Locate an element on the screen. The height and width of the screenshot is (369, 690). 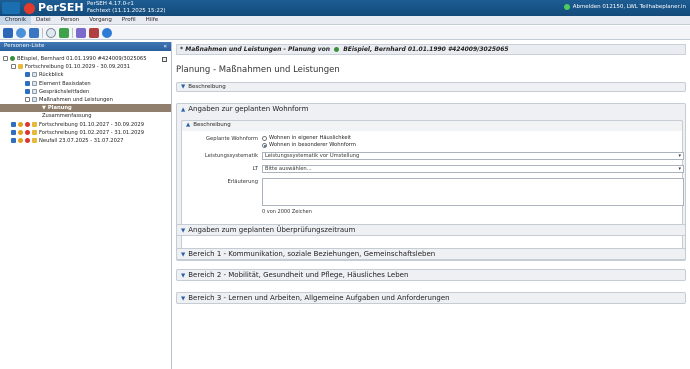
char-counter: 0 von 2000 Zeichen is located at coordinates (287, 212).